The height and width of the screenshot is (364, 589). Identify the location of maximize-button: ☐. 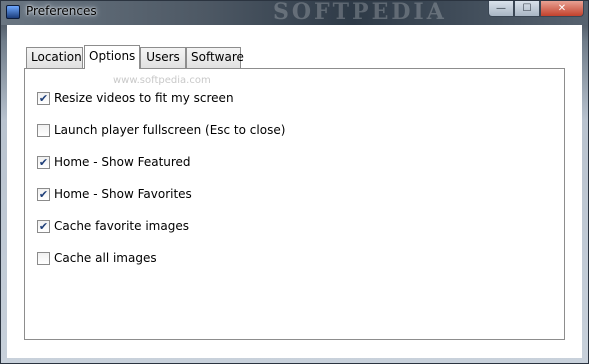
(527, 9).